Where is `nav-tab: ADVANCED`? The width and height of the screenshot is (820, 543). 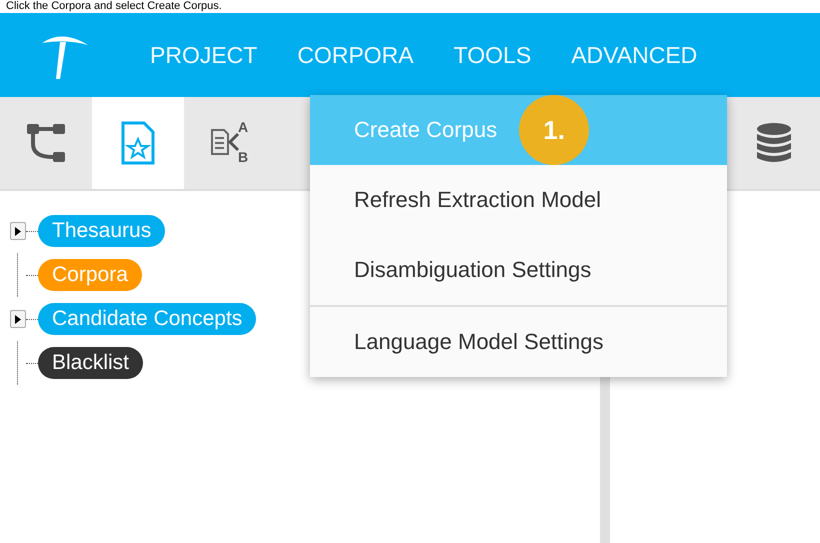
nav-tab: ADVANCED is located at coordinates (634, 55).